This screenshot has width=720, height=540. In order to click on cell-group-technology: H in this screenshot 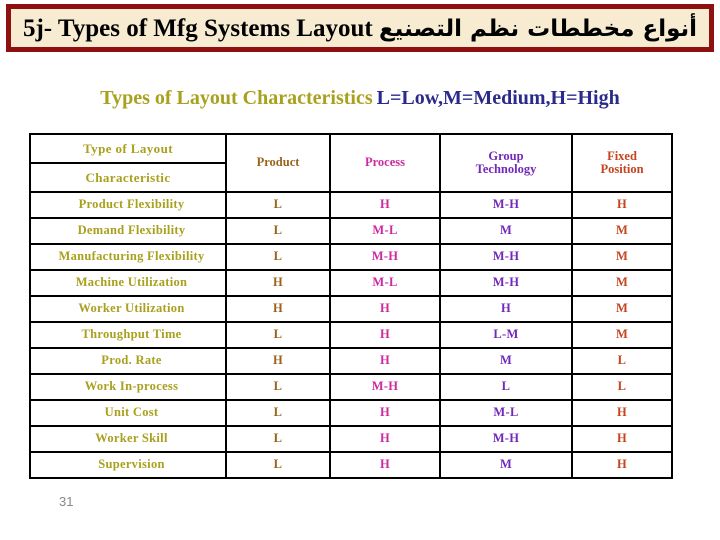, I will do `click(506, 309)`.